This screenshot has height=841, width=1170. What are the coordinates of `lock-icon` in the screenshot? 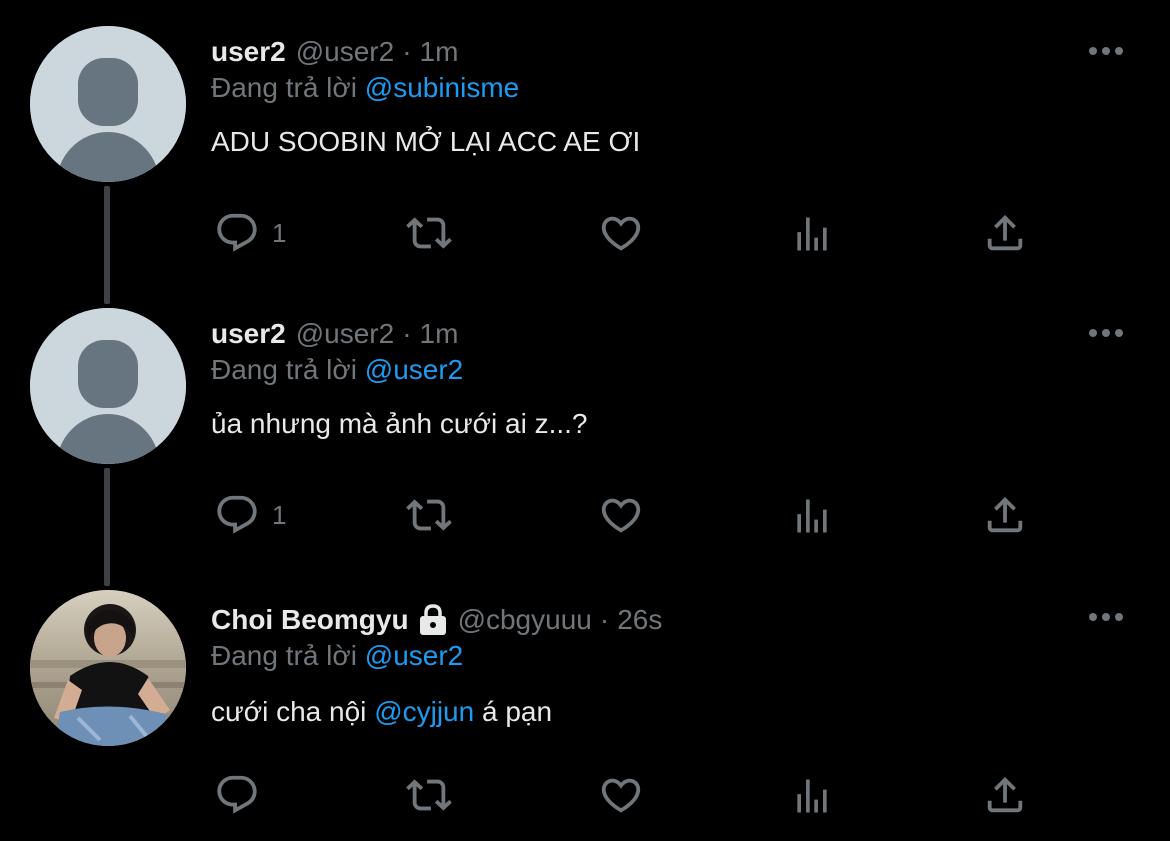 It's located at (433, 620).